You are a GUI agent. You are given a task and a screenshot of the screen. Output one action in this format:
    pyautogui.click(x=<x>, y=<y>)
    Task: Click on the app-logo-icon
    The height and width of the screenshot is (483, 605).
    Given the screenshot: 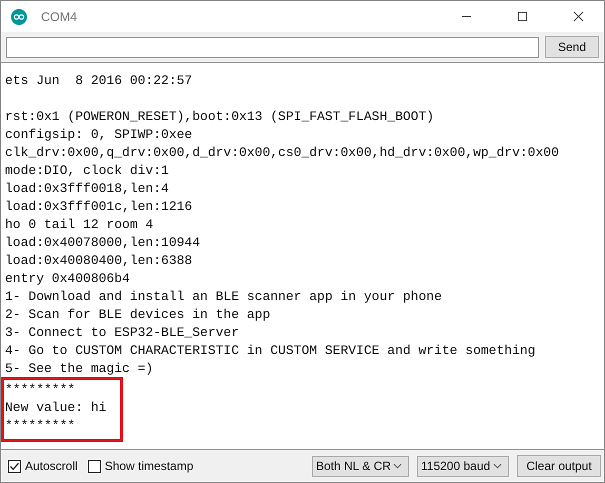 What is the action you would take?
    pyautogui.click(x=19, y=16)
    